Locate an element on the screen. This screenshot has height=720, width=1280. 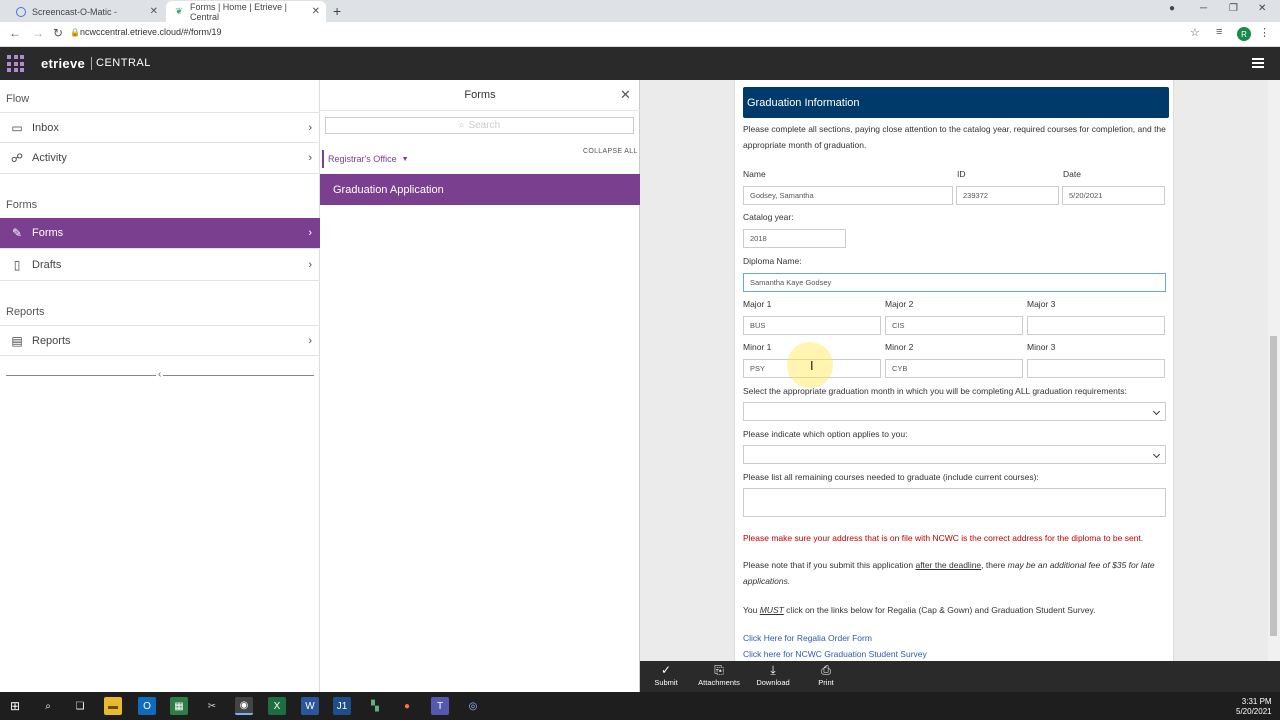
sidebar-item-label: Reports is located at coordinates (51, 340).